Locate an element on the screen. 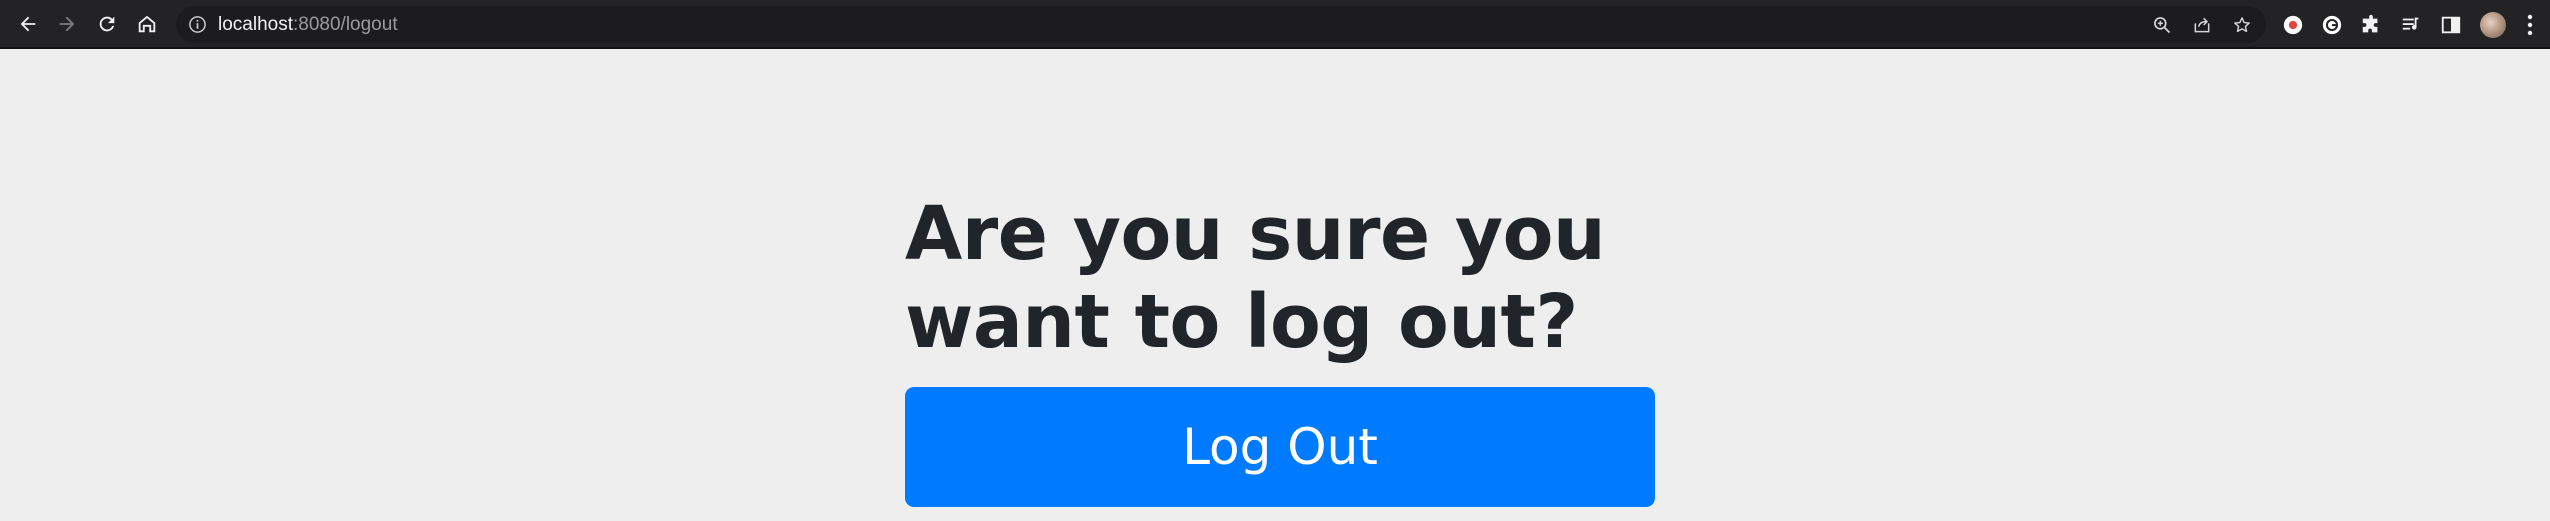 The height and width of the screenshot is (521, 2550). zoom-icon is located at coordinates (2162, 25).